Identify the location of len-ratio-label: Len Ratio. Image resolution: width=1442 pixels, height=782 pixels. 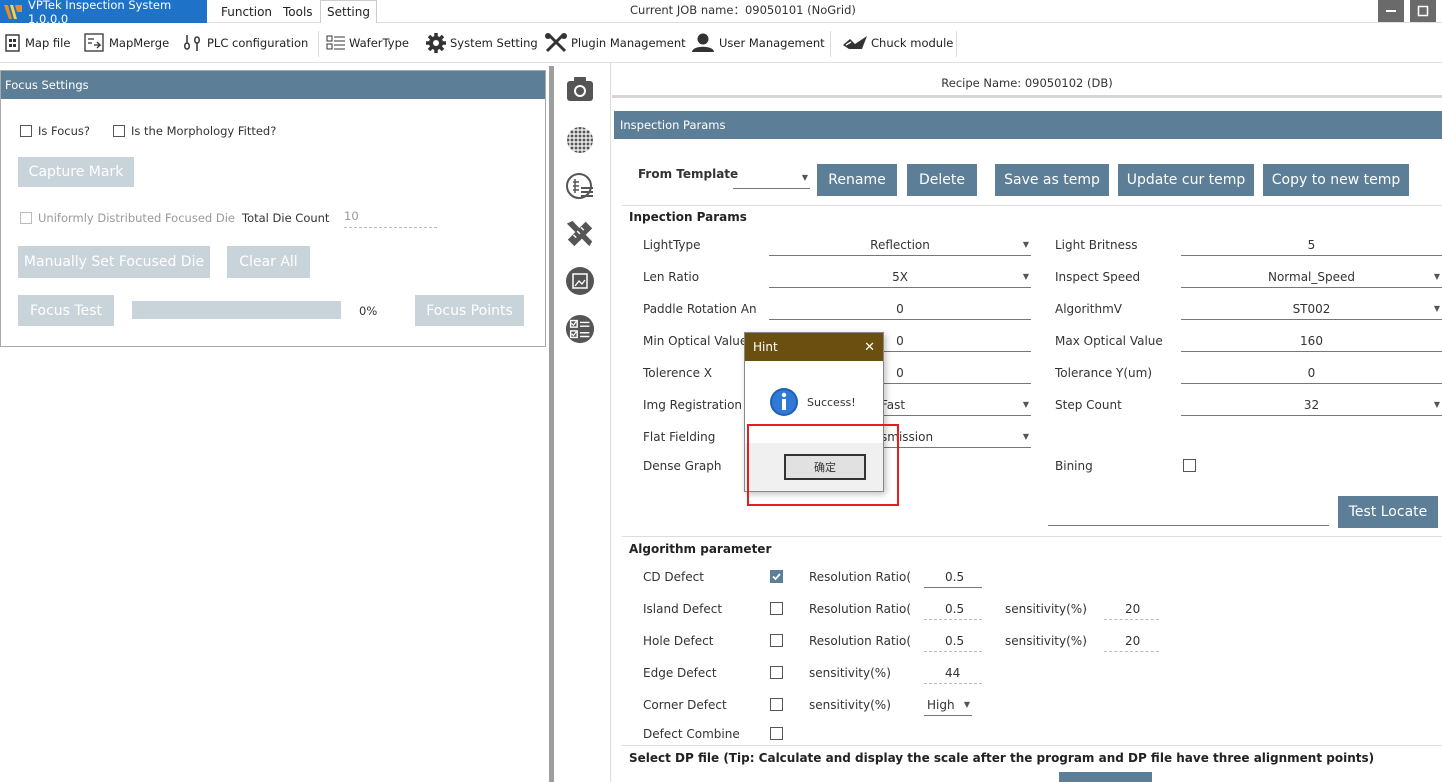
(671, 277).